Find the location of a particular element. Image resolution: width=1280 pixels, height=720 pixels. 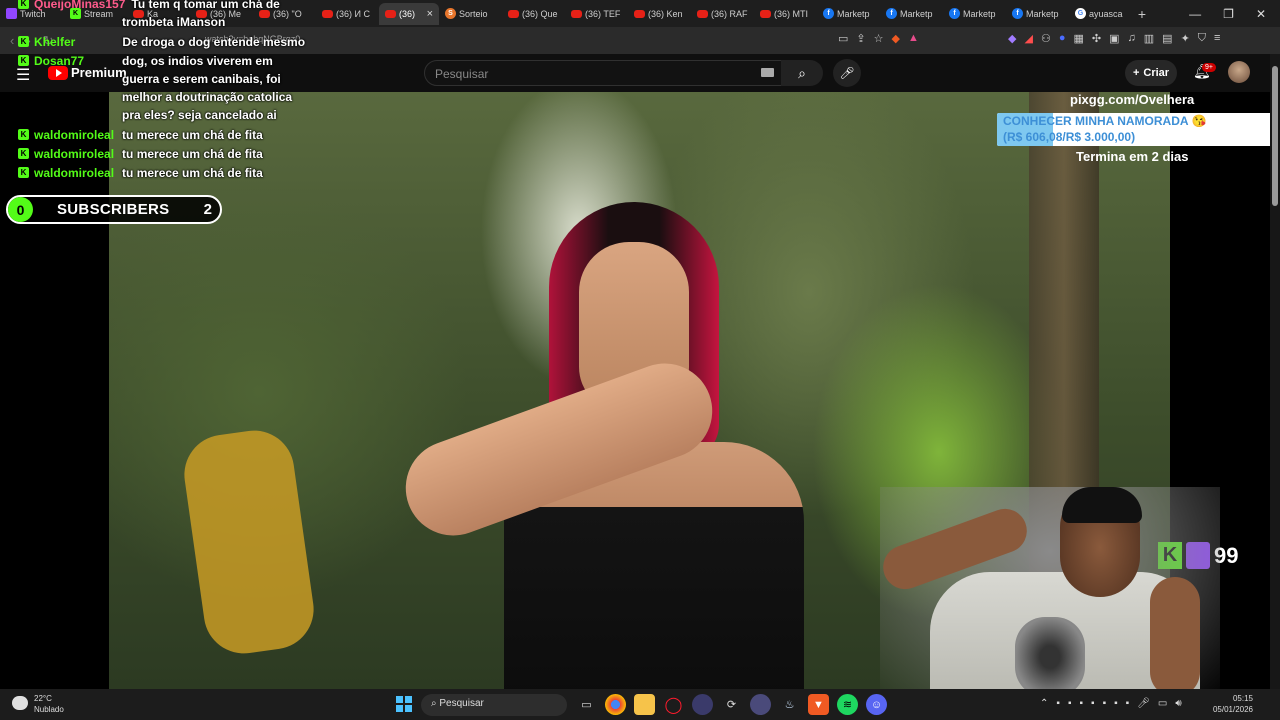

subs-label: SUBSCRIBERS is located at coordinates (113, 209).